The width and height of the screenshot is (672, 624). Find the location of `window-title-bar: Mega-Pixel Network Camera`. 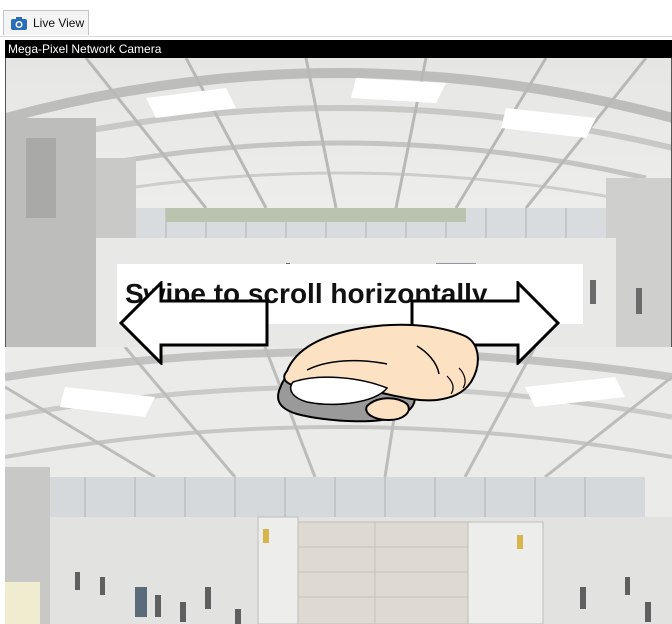

window-title-bar: Mega-Pixel Network Camera is located at coordinates (338, 49).